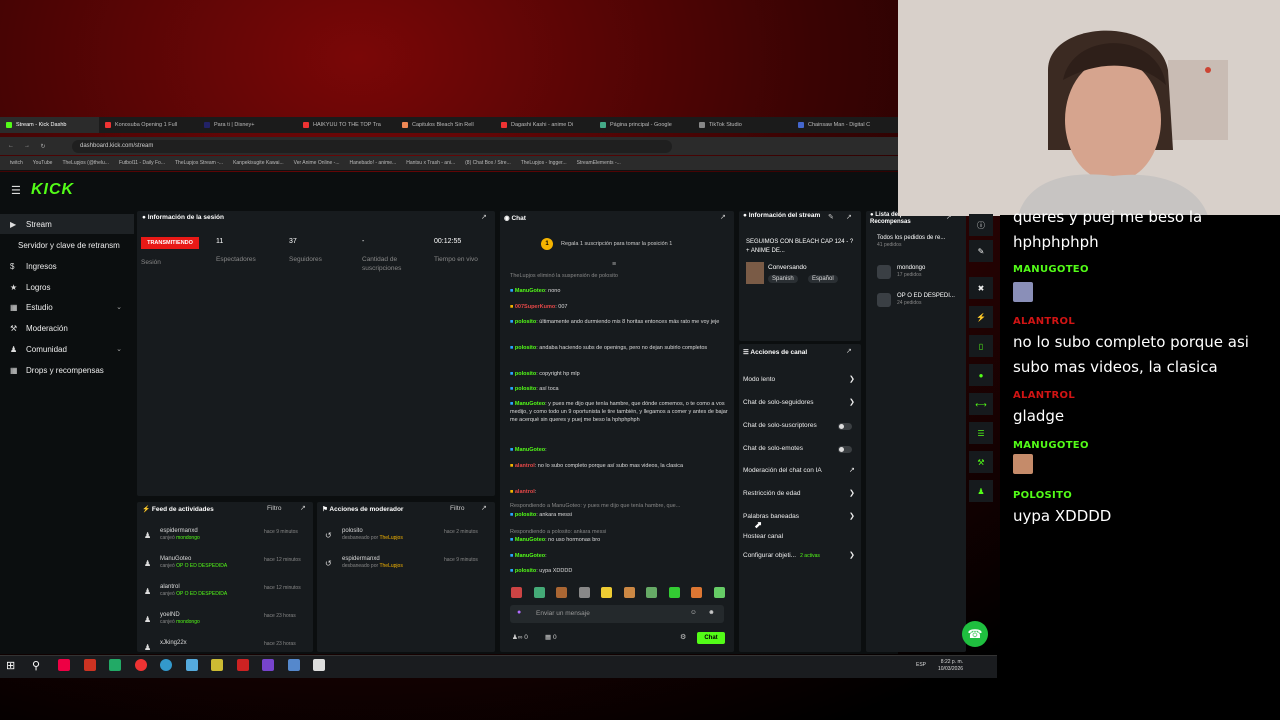 This screenshot has width=1280, height=720. Describe the element at coordinates (619, 291) in the screenshot. I see `chat-message: ■ ManuGoteo: nono` at that location.